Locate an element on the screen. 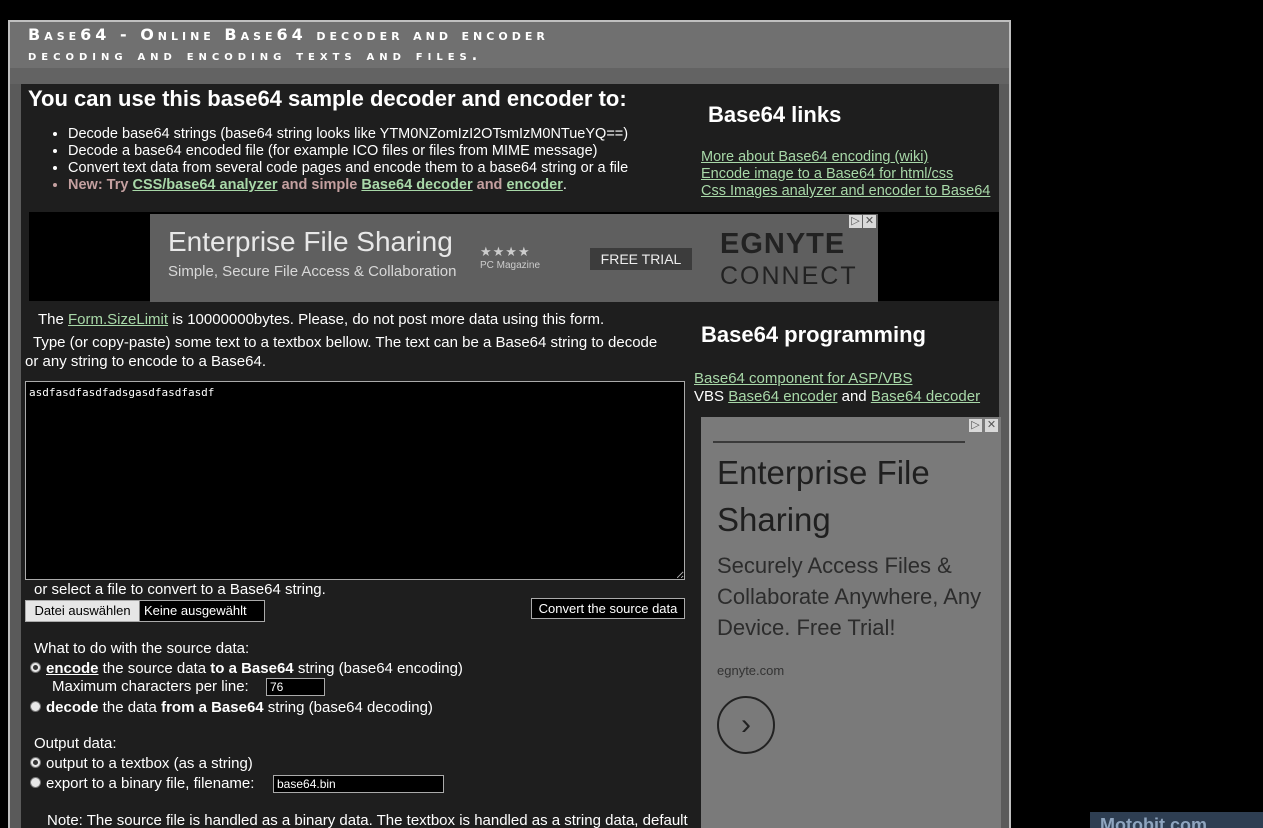 The height and width of the screenshot is (828, 1263). vbs-decoder-link: Base64 decoder is located at coordinates (925, 396).